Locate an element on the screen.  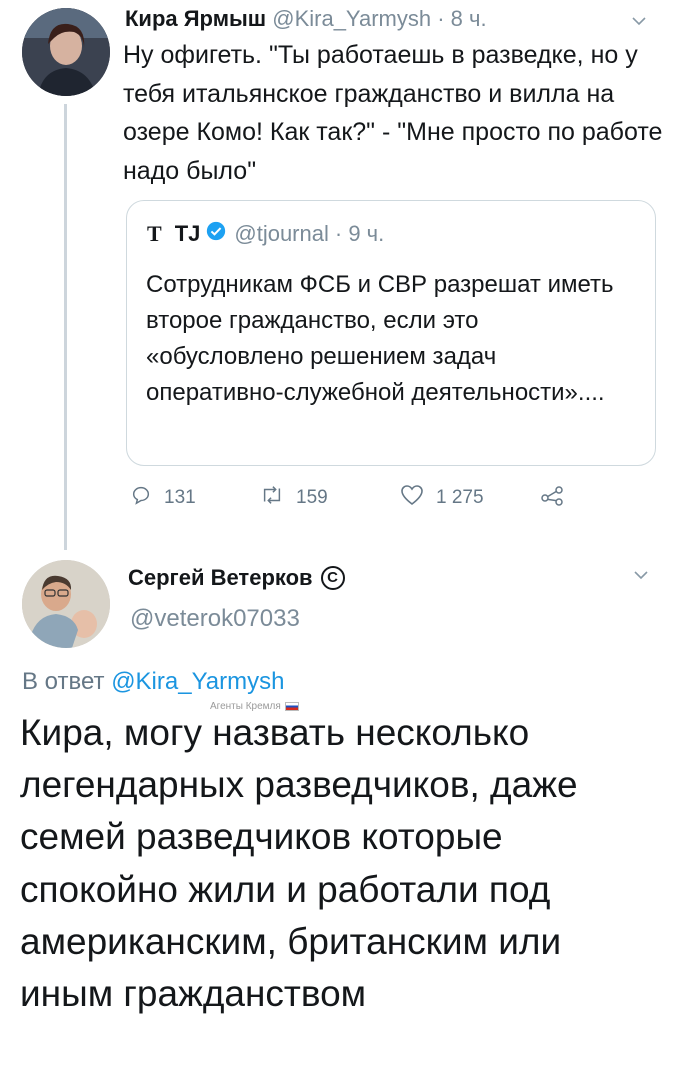
avatar-kira-yarmysh is located at coordinates (66, 52).